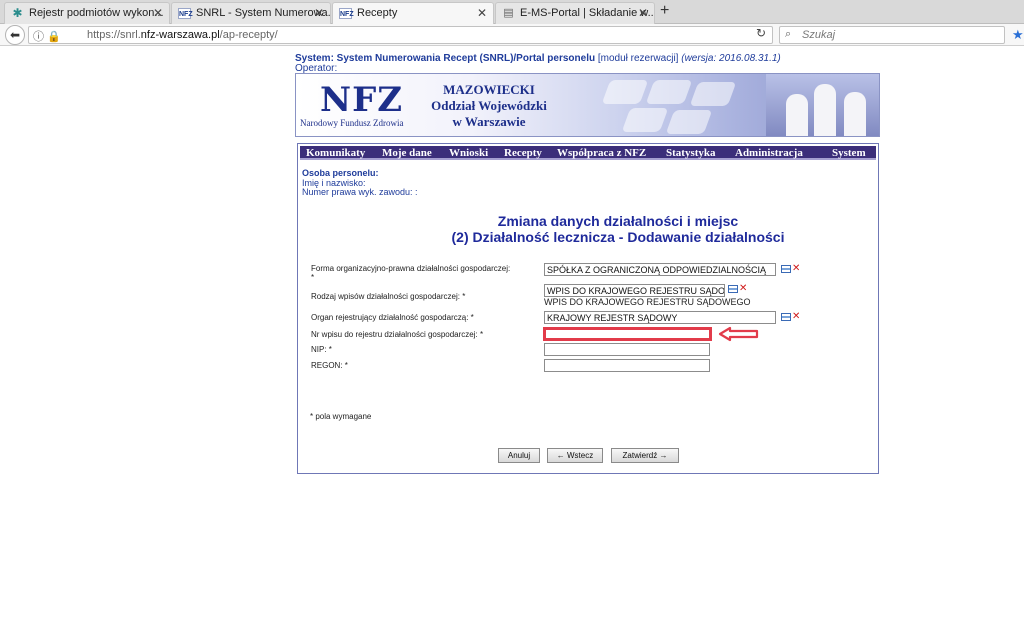  What do you see at coordinates (335, 153) in the screenshot?
I see `menu-item-komunikaty: Komunikaty` at bounding box center [335, 153].